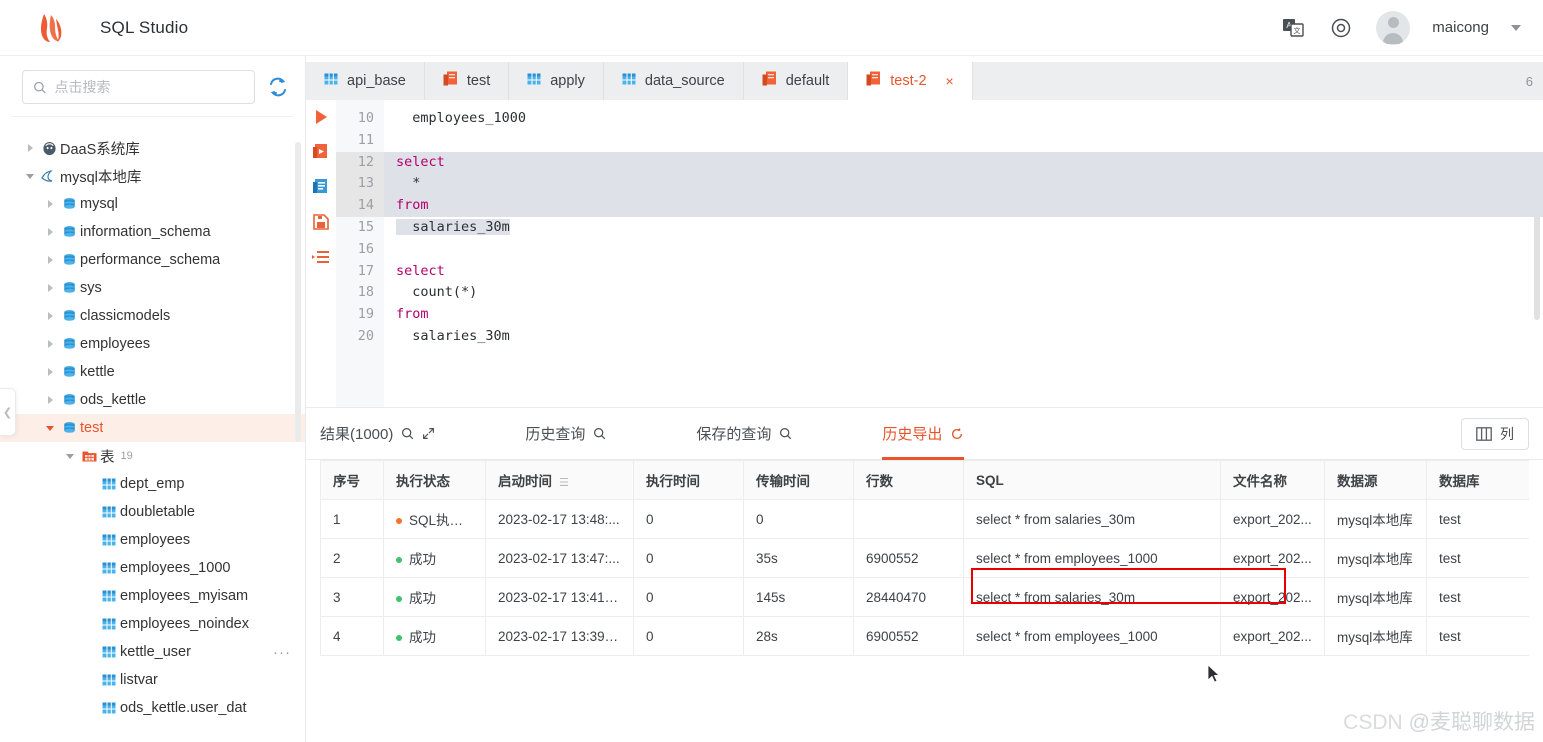 The width and height of the screenshot is (1543, 742). Describe the element at coordinates (957, 433) in the screenshot. I see `refresh-icon` at that location.